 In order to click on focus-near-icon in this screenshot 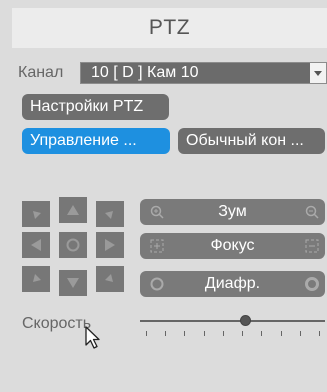, I will do `click(157, 246)`.